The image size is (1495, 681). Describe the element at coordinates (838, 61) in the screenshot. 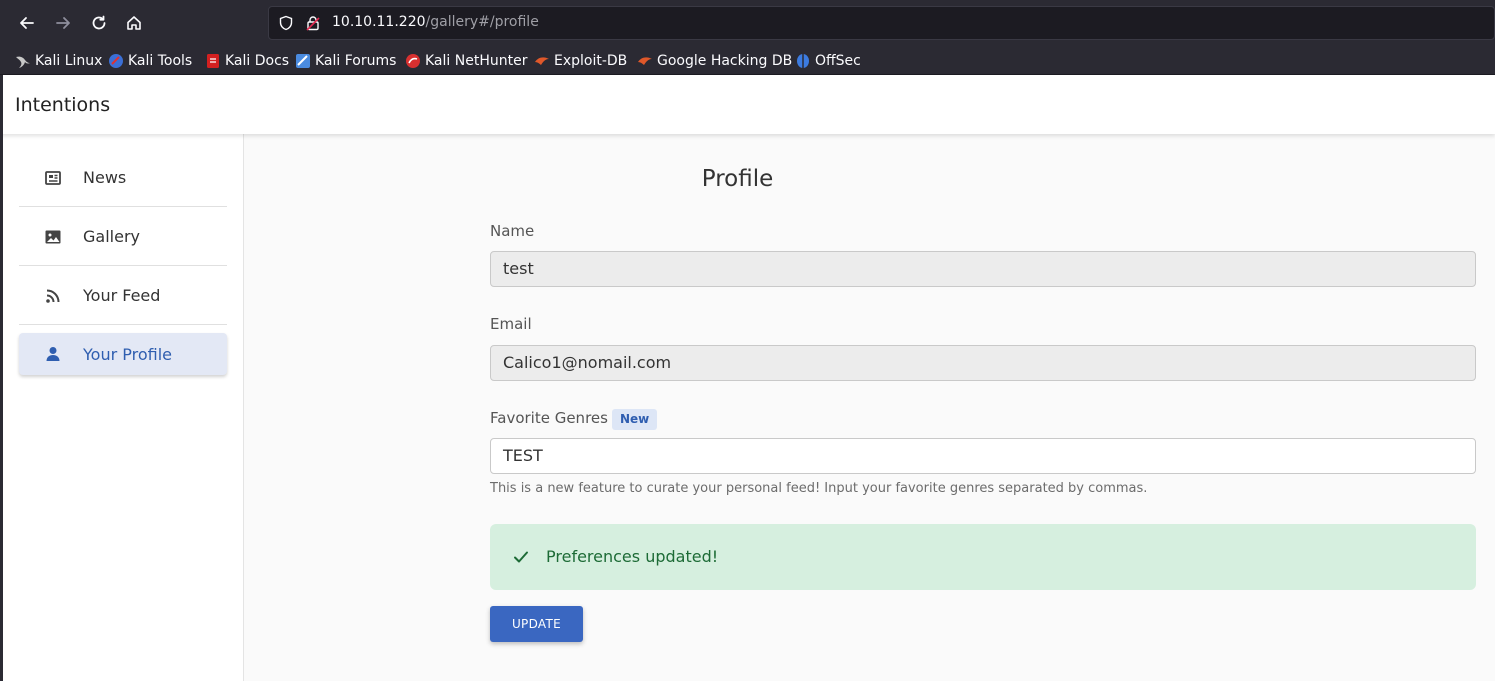

I see `bookmark-label: OffSec` at that location.